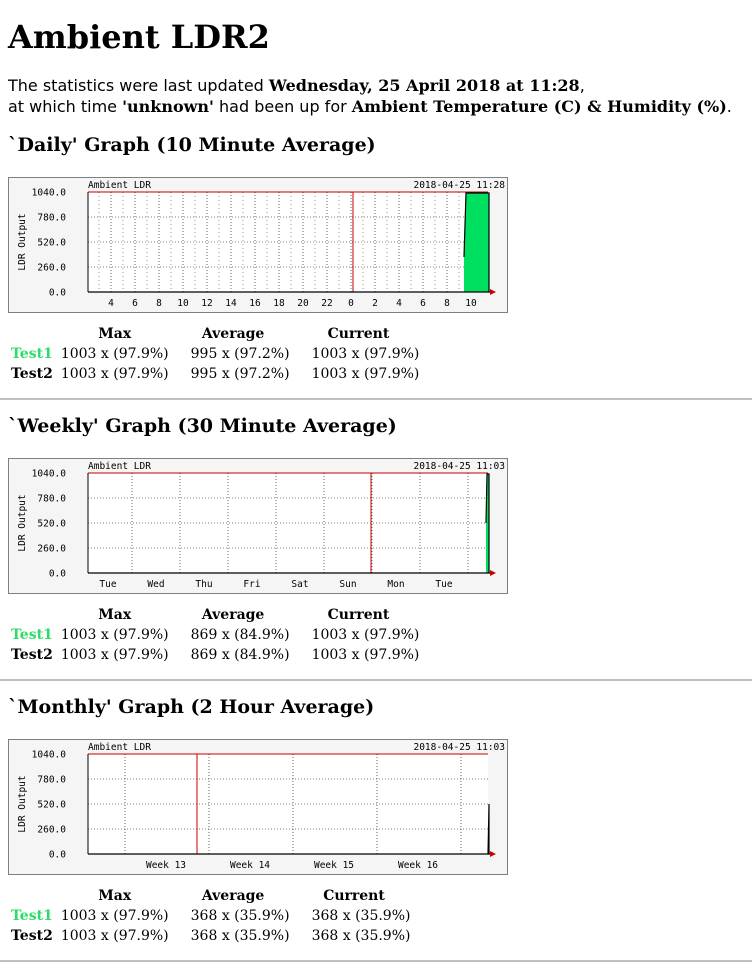 The width and height of the screenshot is (752, 972). I want to click on x-tick-label: 20, so click(303, 303).